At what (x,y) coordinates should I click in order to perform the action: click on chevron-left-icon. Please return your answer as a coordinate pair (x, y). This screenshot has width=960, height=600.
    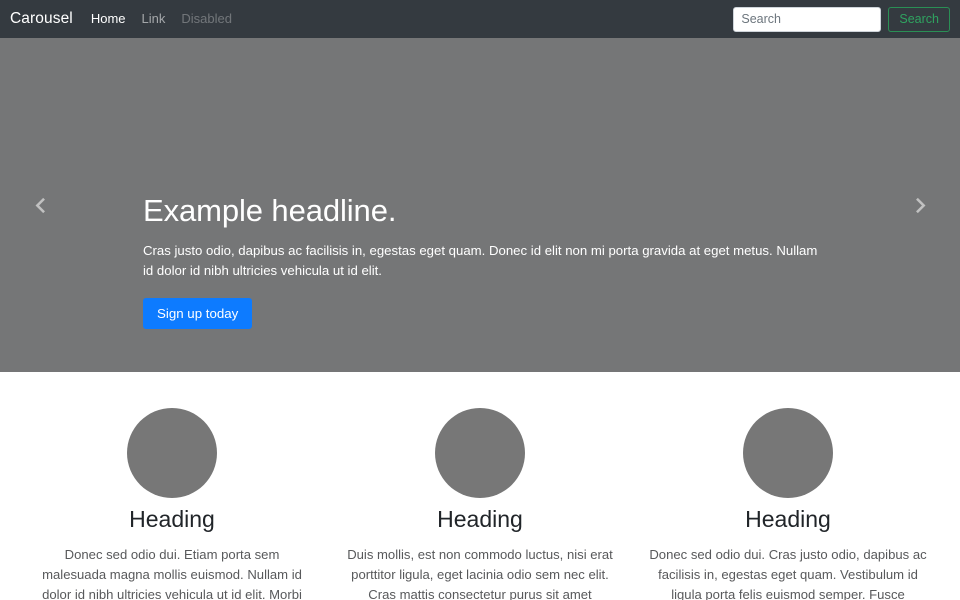
    Looking at the image, I should click on (40, 205).